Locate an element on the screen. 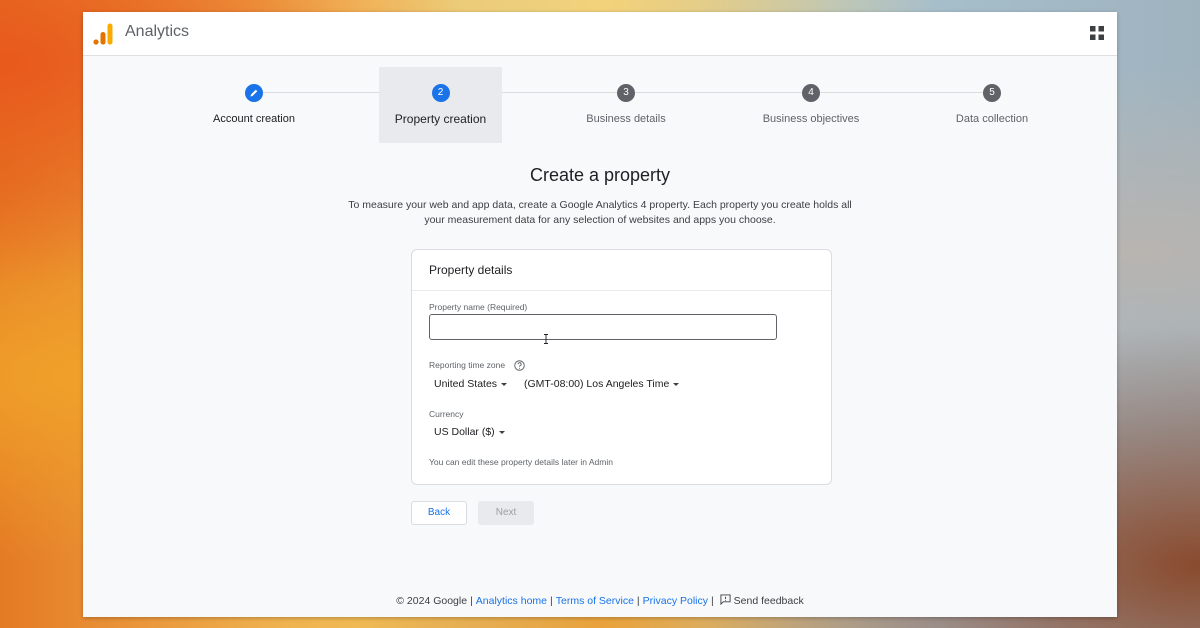  apps-grid-icon is located at coordinates (1097, 33).